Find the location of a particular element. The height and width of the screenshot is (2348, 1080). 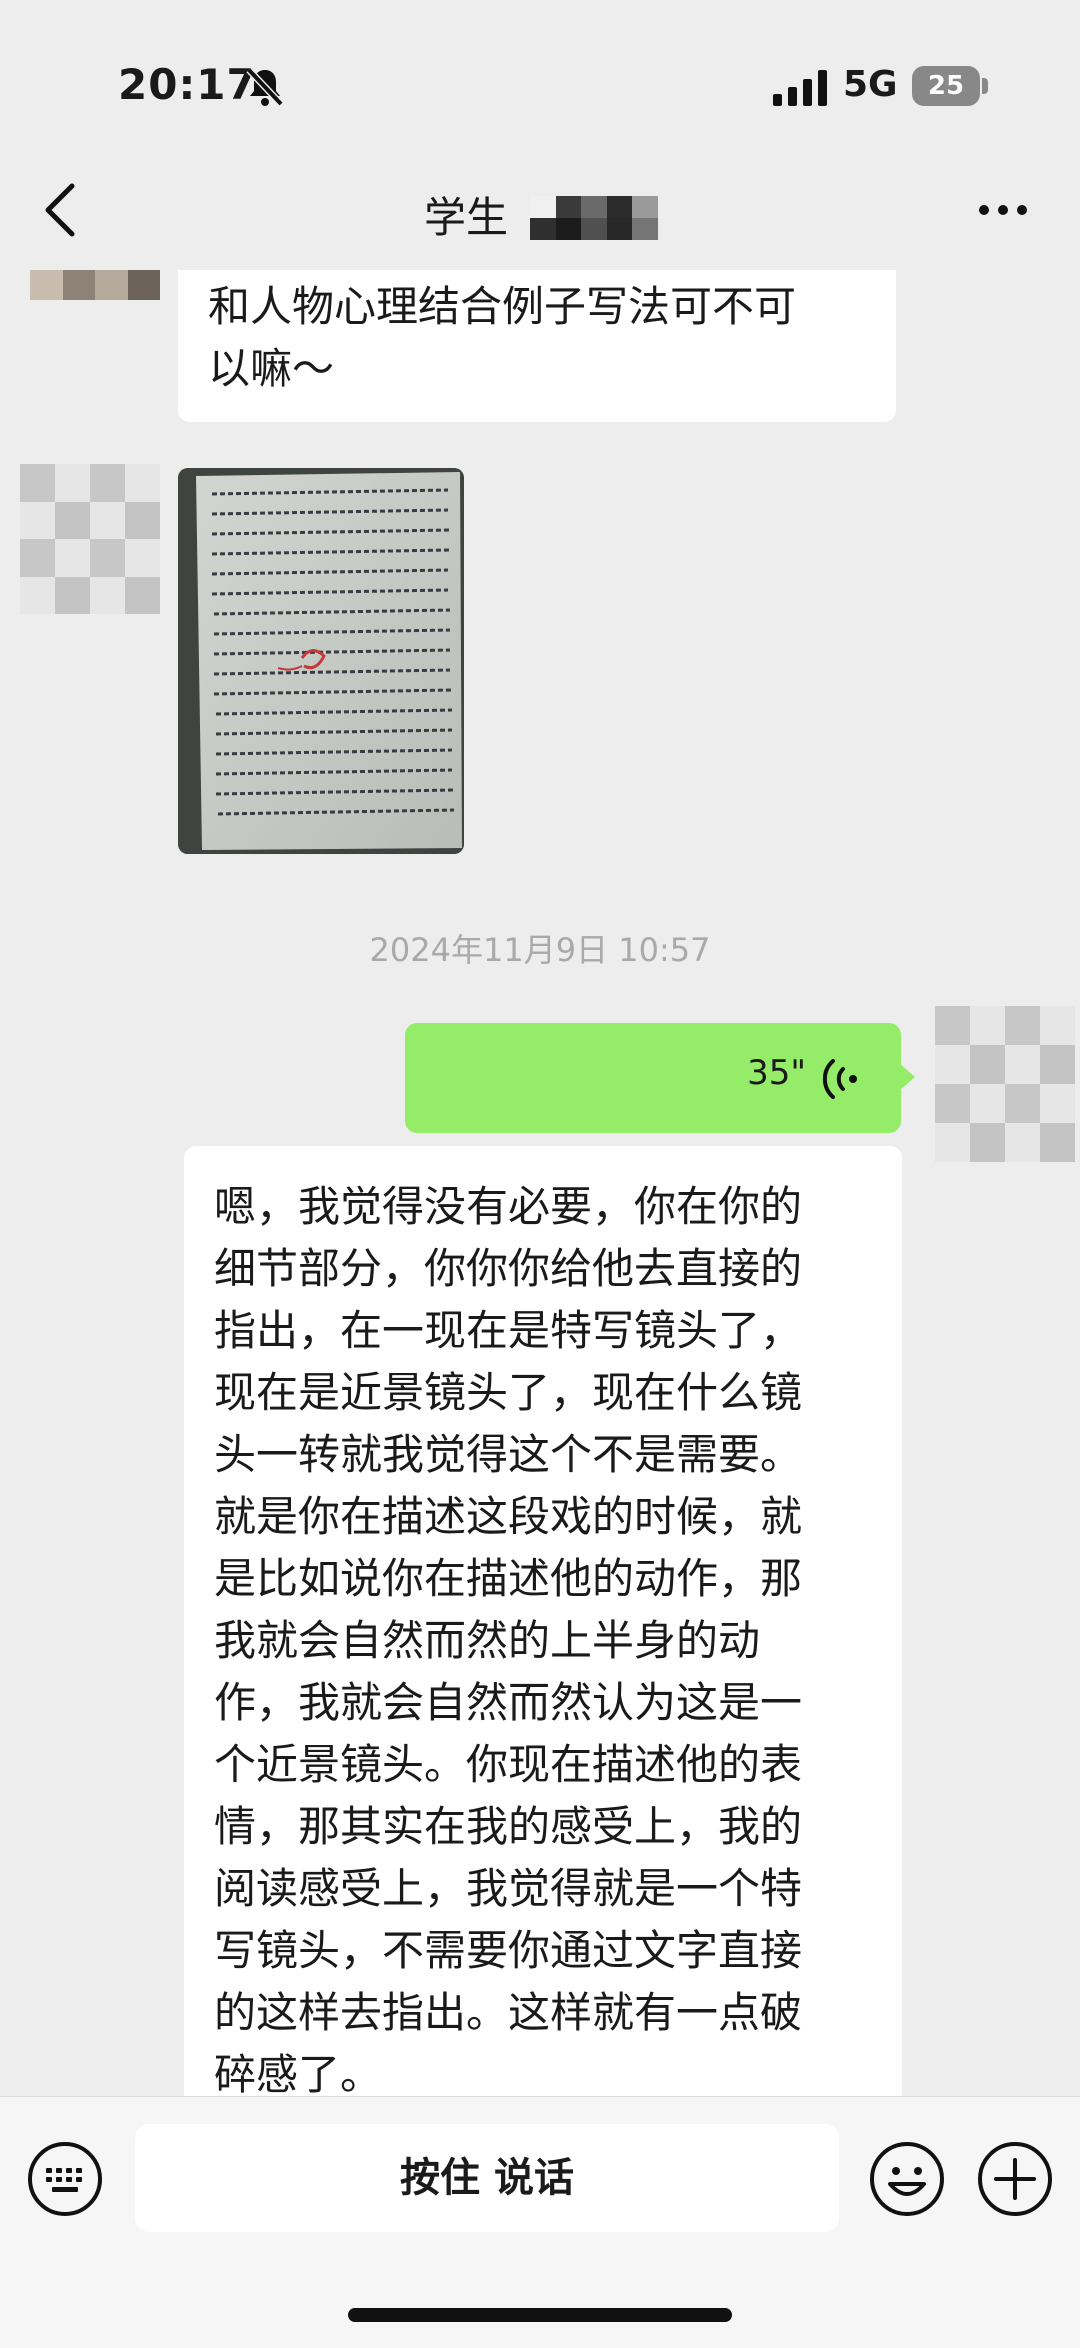

hold-to-talk-button: 按住 说话 is located at coordinates (487, 2178).